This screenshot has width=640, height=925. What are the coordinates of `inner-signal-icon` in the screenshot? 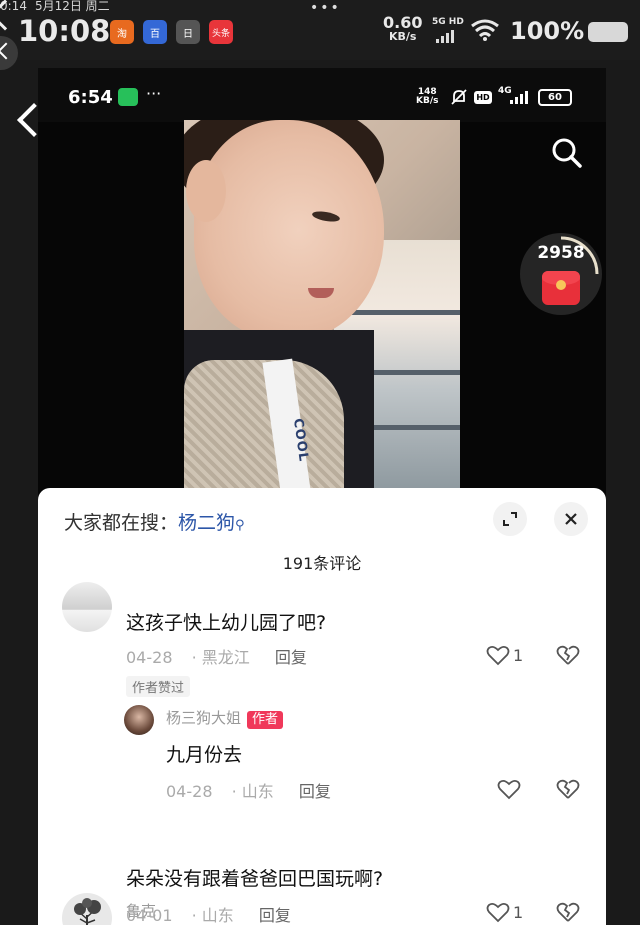 It's located at (519, 97).